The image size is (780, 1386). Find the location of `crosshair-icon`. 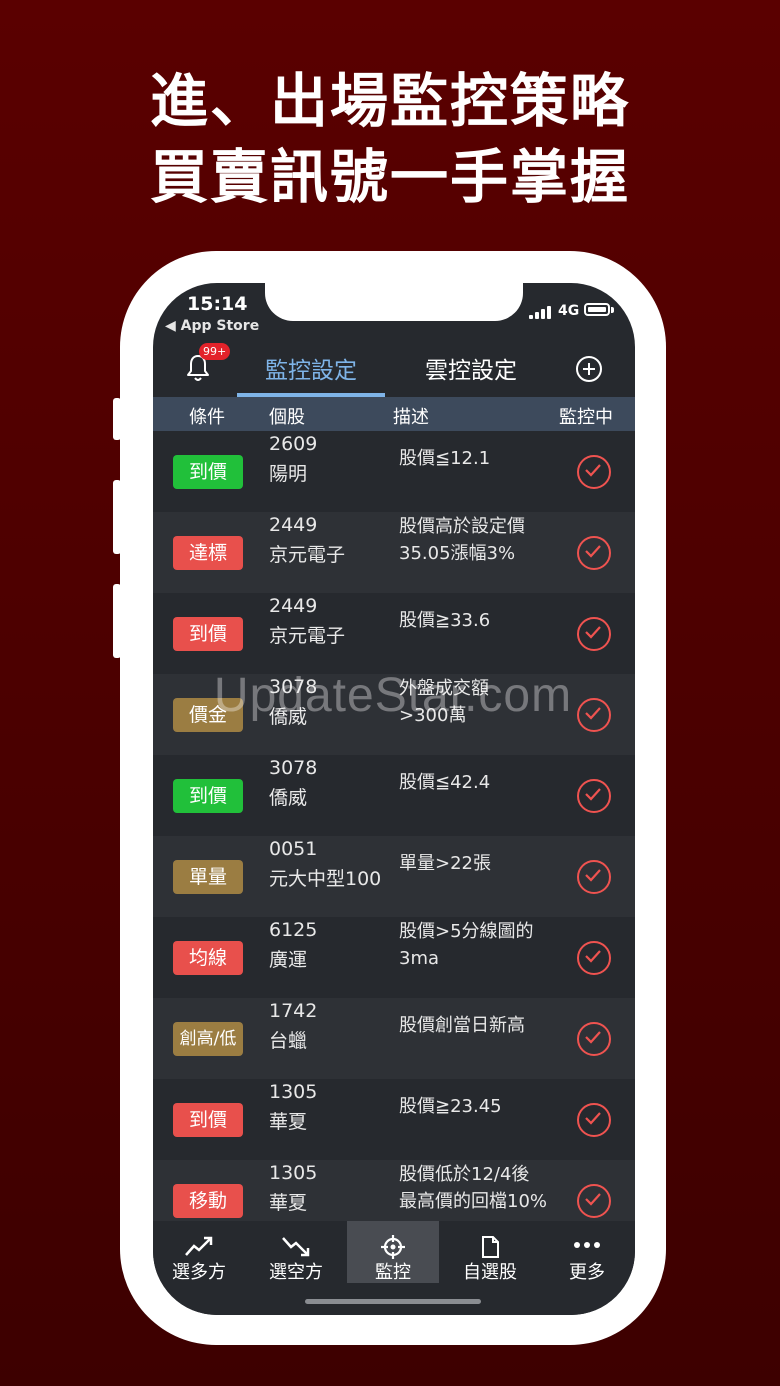

crosshair-icon is located at coordinates (393, 1247).